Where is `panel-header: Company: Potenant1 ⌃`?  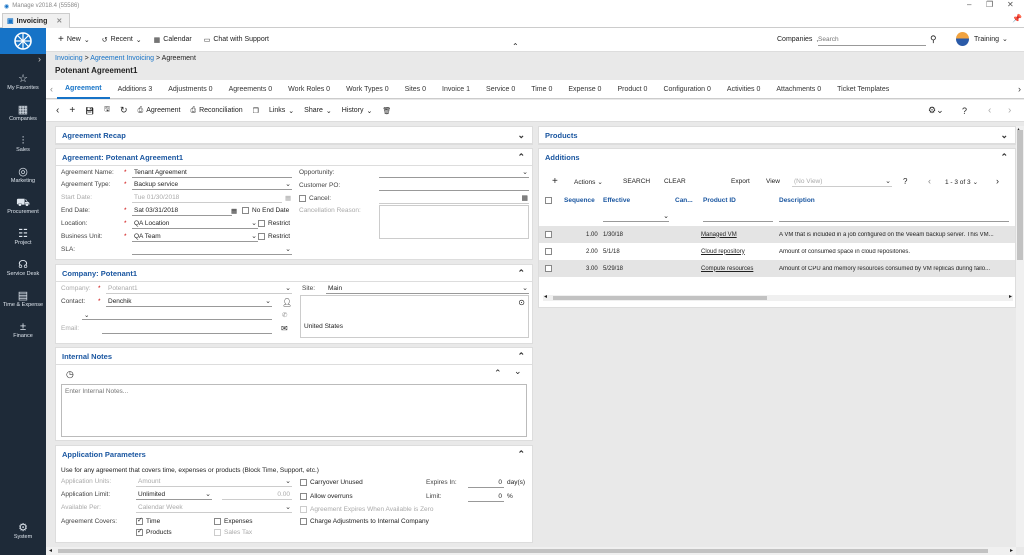
panel-header: Company: Potenant1 ⌃ is located at coordinates (294, 273).